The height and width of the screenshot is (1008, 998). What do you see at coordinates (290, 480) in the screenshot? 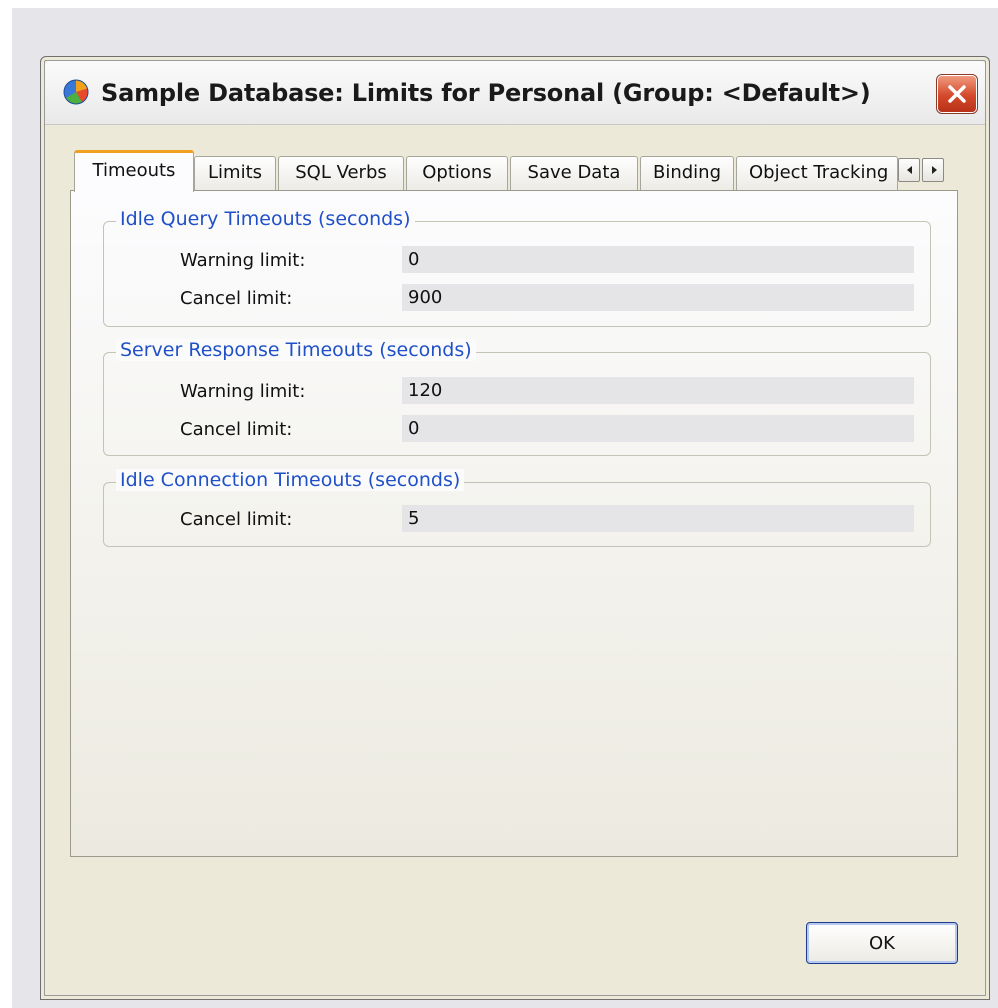
I see `group-title: Idle Connection Timeouts (seconds)` at bounding box center [290, 480].